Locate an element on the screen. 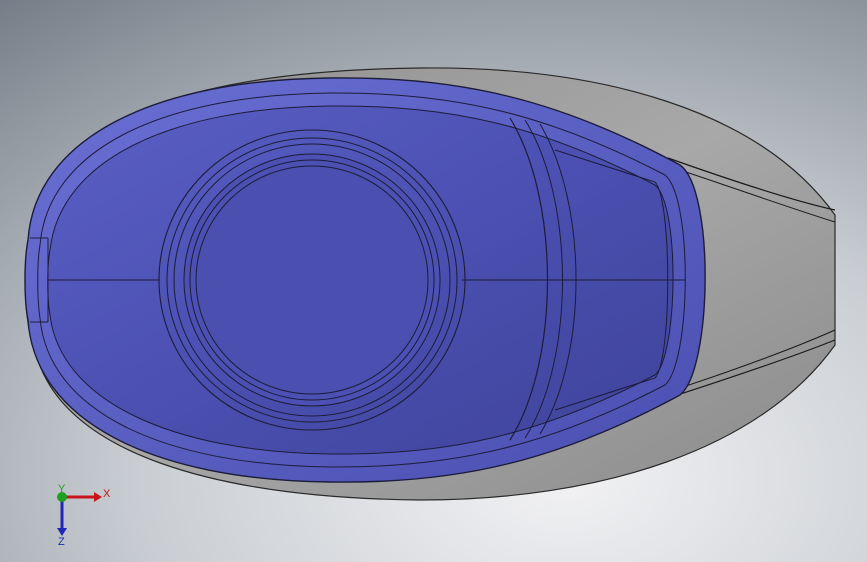 This screenshot has height=562, width=867. triad-z-label: Z is located at coordinates (61, 542).